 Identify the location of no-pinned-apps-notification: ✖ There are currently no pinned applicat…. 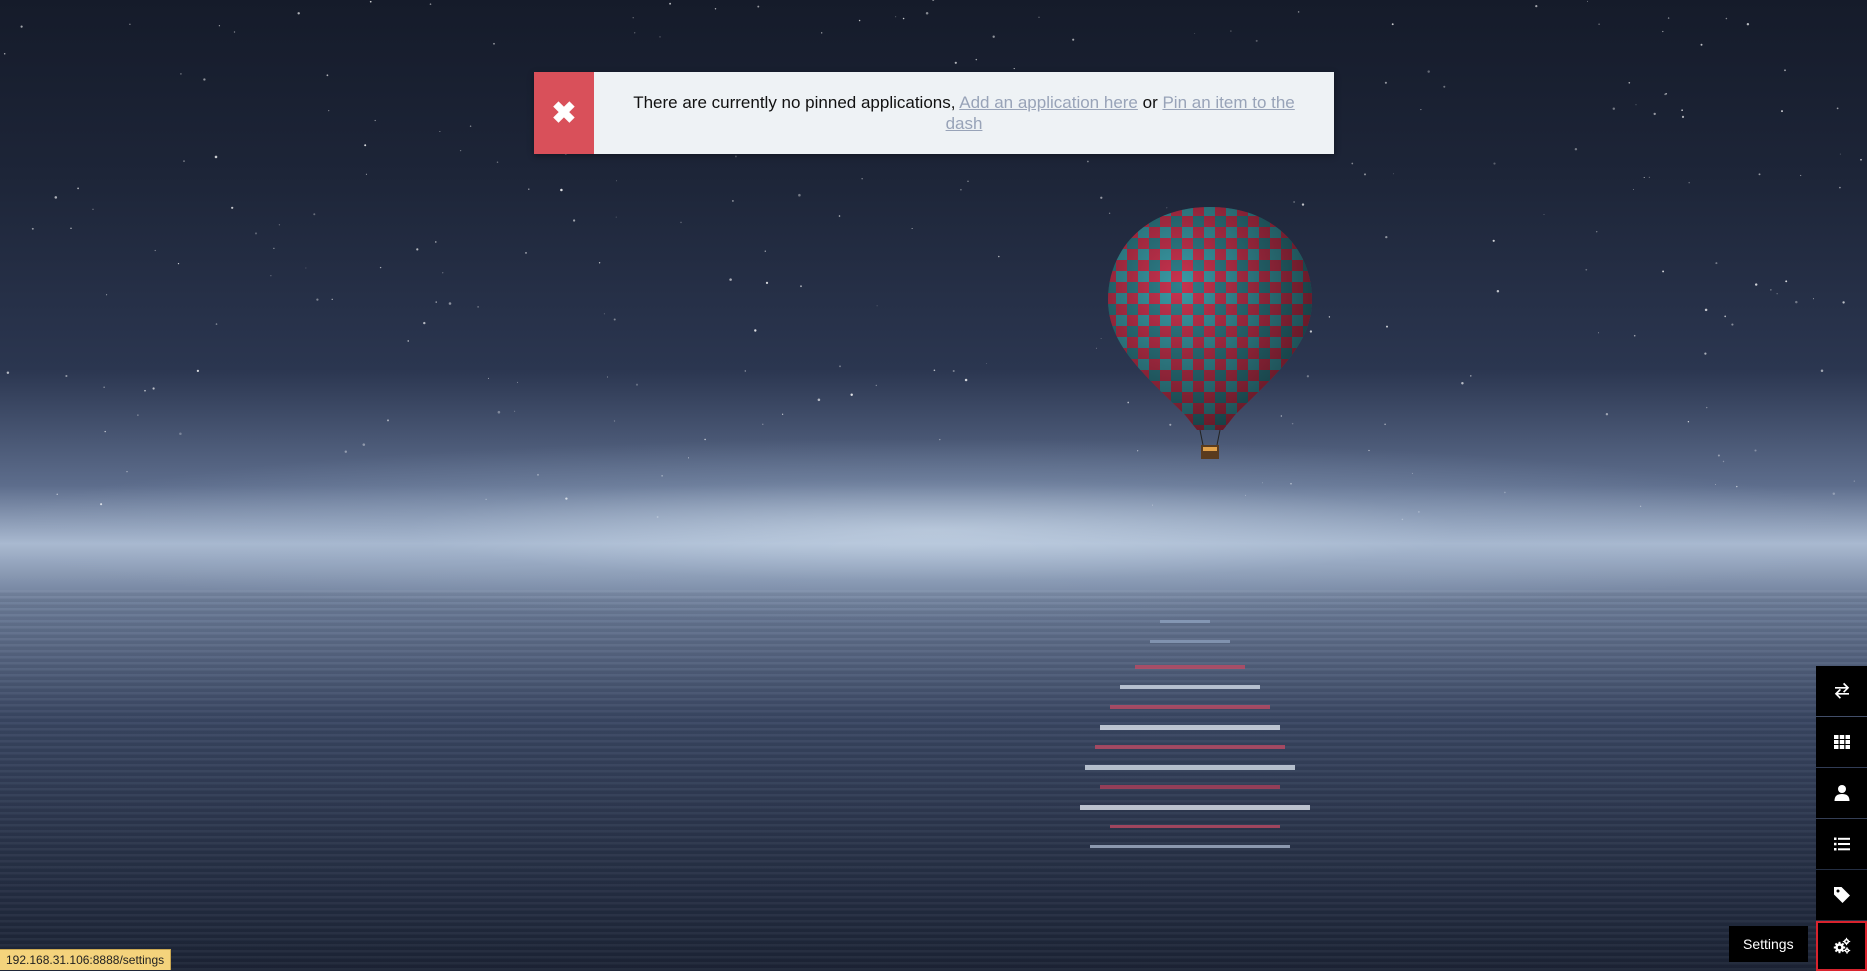
(934, 113).